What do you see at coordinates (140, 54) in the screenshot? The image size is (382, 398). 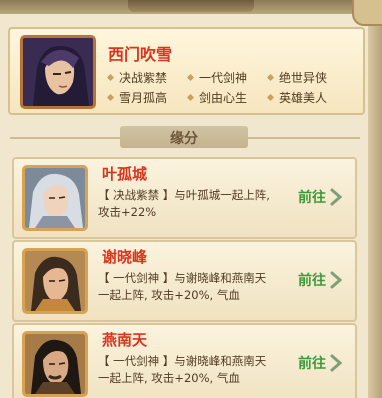 I see `hero-name: 西门吹雪` at bounding box center [140, 54].